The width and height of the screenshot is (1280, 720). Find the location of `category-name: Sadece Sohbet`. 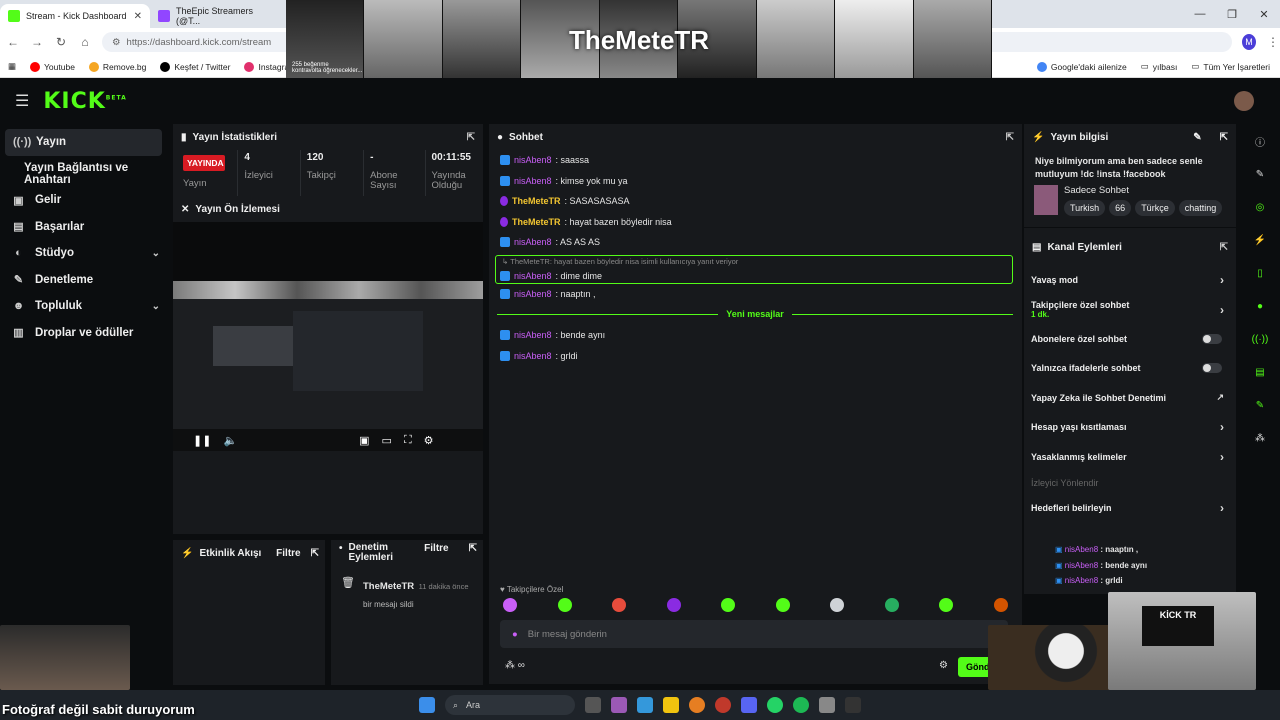

category-name: Sadece Sohbet is located at coordinates (1143, 190).